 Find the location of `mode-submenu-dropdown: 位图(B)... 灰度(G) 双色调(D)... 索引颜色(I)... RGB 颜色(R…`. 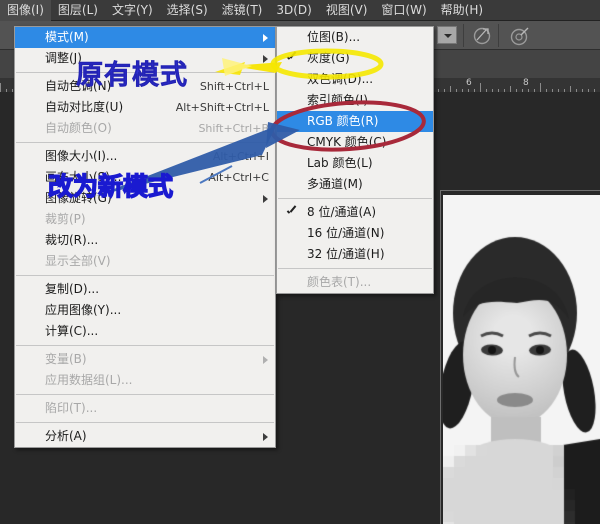

mode-submenu-dropdown: 位图(B)... 灰度(G) 双色调(D)... 索引颜色(I)... RGB 颜色(R… is located at coordinates (355, 160).